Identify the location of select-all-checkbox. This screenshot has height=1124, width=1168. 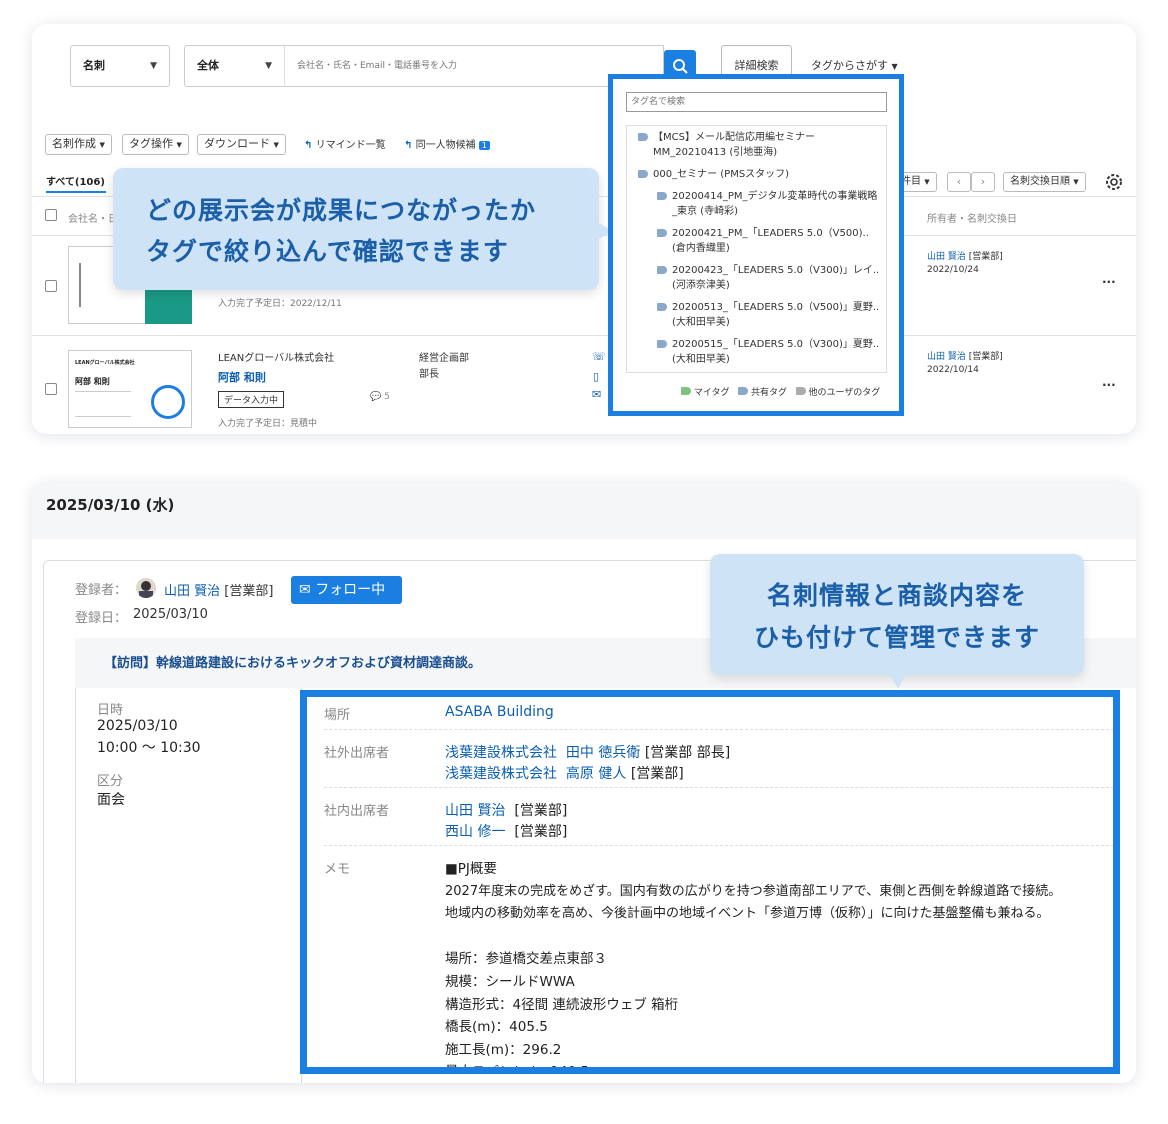
(51, 215).